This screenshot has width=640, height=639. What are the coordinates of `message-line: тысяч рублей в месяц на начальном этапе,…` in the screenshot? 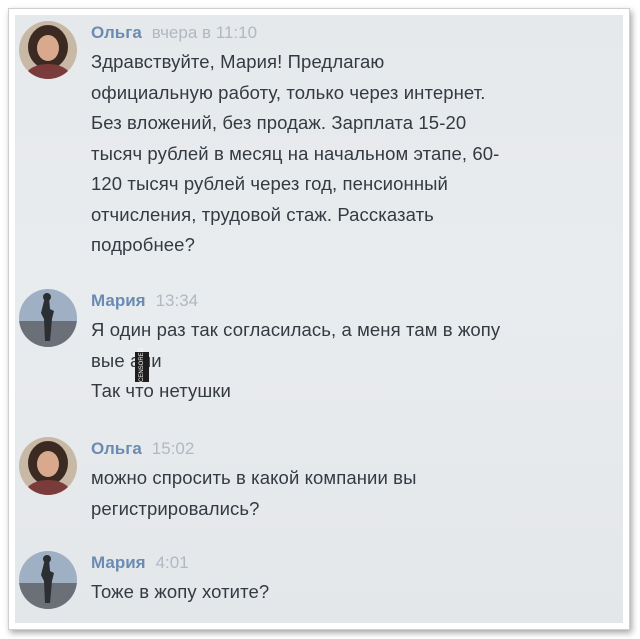 It's located at (295, 153).